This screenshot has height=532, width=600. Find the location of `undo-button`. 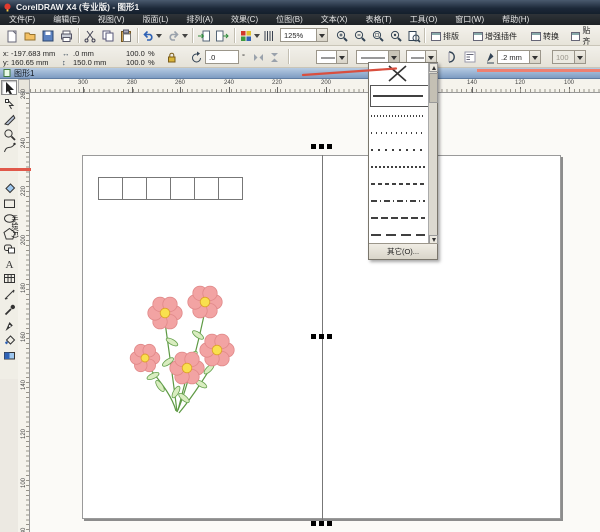

undo-button is located at coordinates (148, 36).